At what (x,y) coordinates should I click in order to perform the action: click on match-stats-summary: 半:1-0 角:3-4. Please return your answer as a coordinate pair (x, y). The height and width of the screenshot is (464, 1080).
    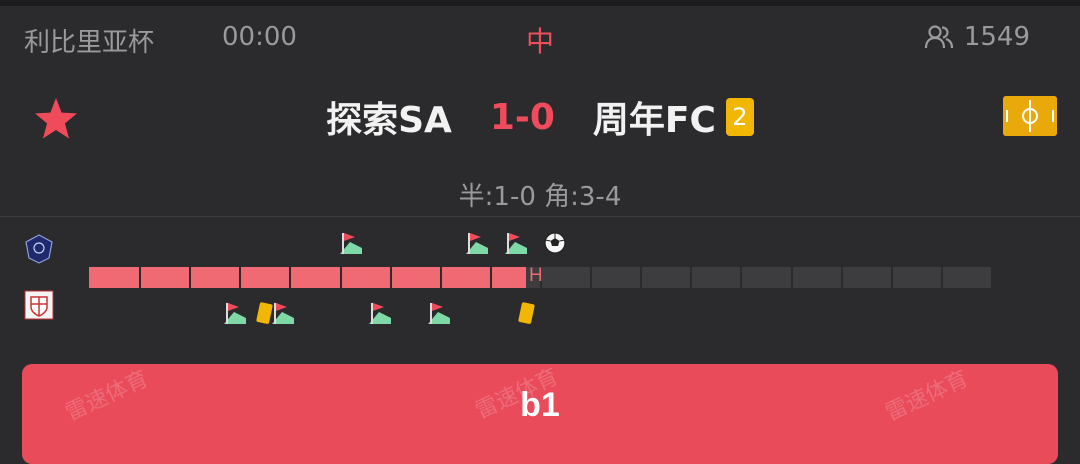
    Looking at the image, I should click on (540, 197).